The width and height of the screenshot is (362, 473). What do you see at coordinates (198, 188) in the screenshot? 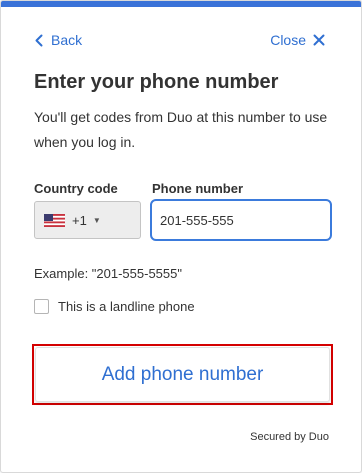
I see `phone-number-label: Phone number` at bounding box center [198, 188].